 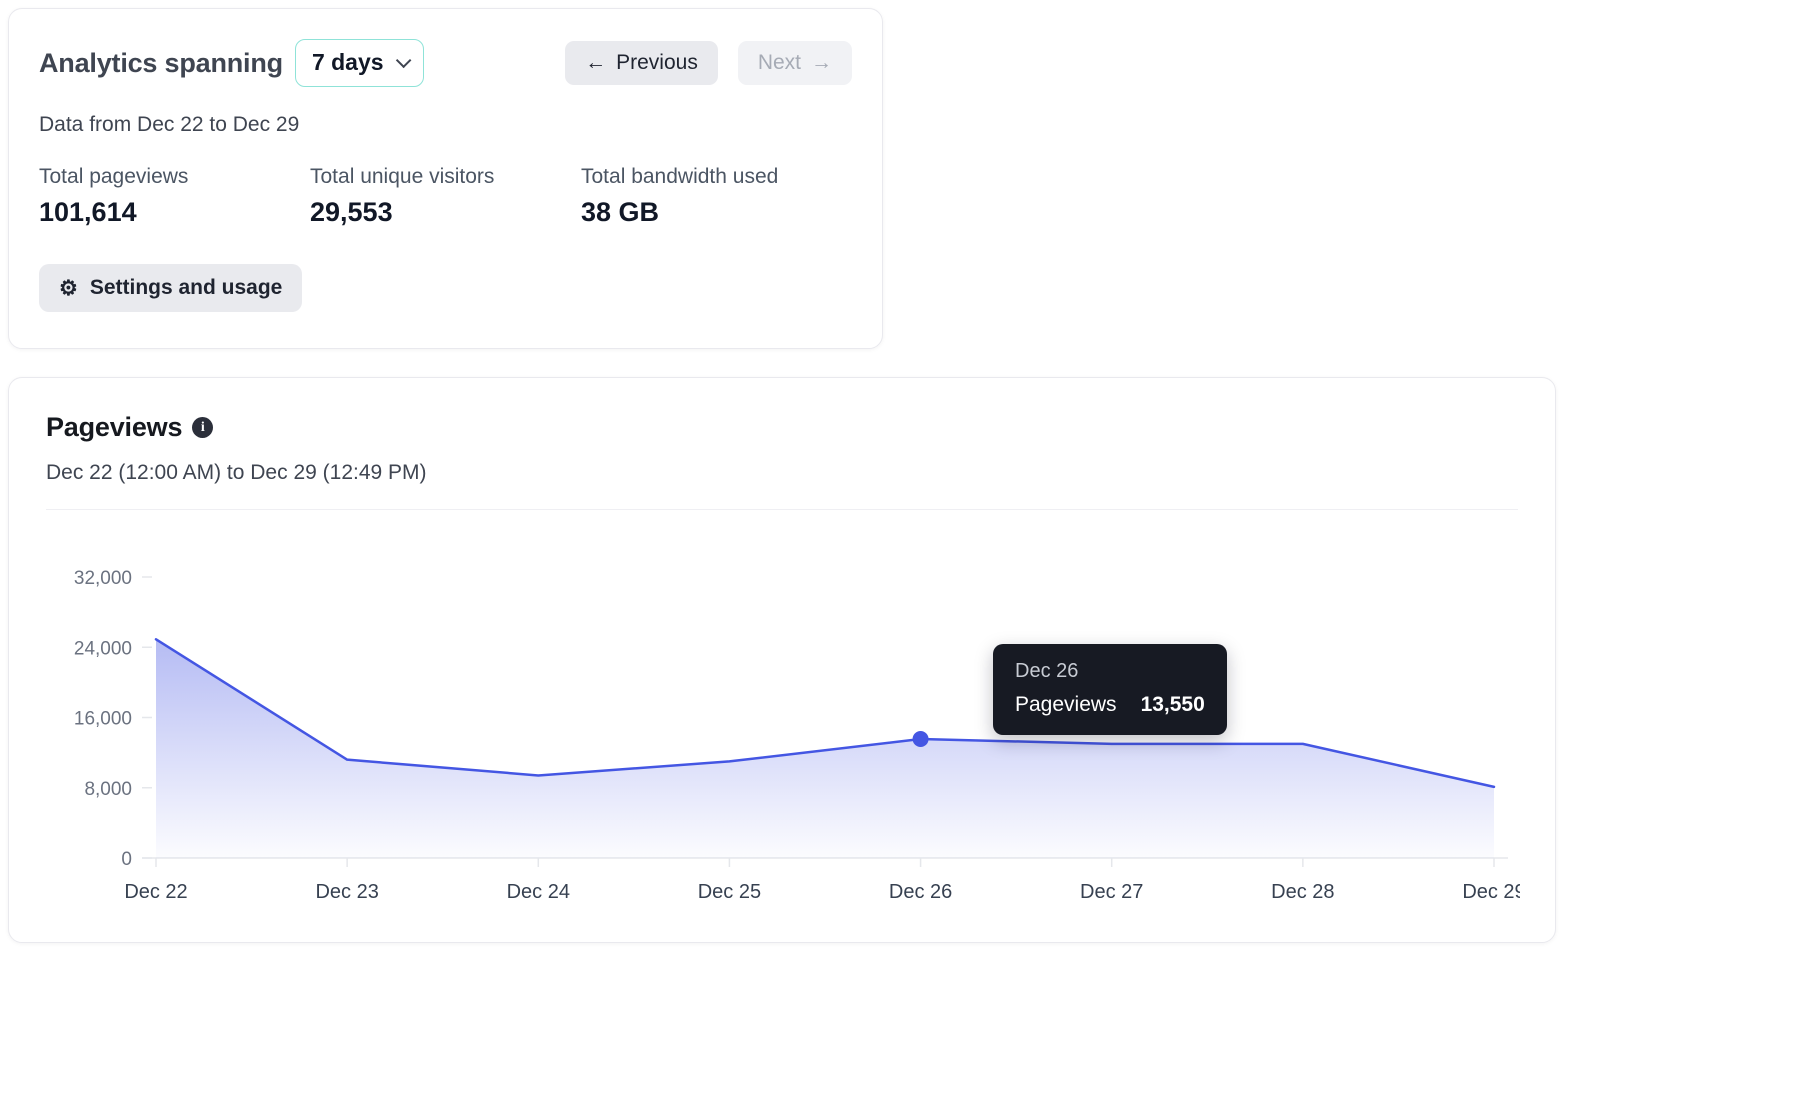 I want to click on analytics-title: Analytics spanning, so click(x=161, y=62).